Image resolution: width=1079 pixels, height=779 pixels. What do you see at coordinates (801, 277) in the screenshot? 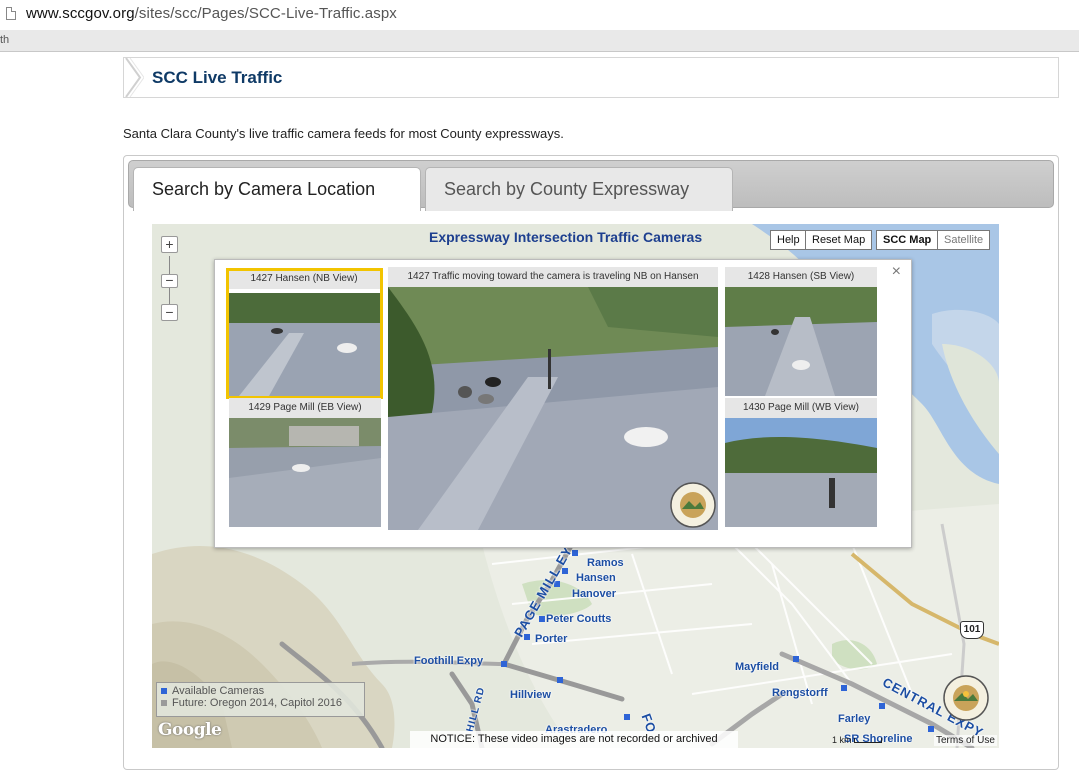
I see `camera-label-1428-sb: 1428 Hansen (SB View)` at bounding box center [801, 277].